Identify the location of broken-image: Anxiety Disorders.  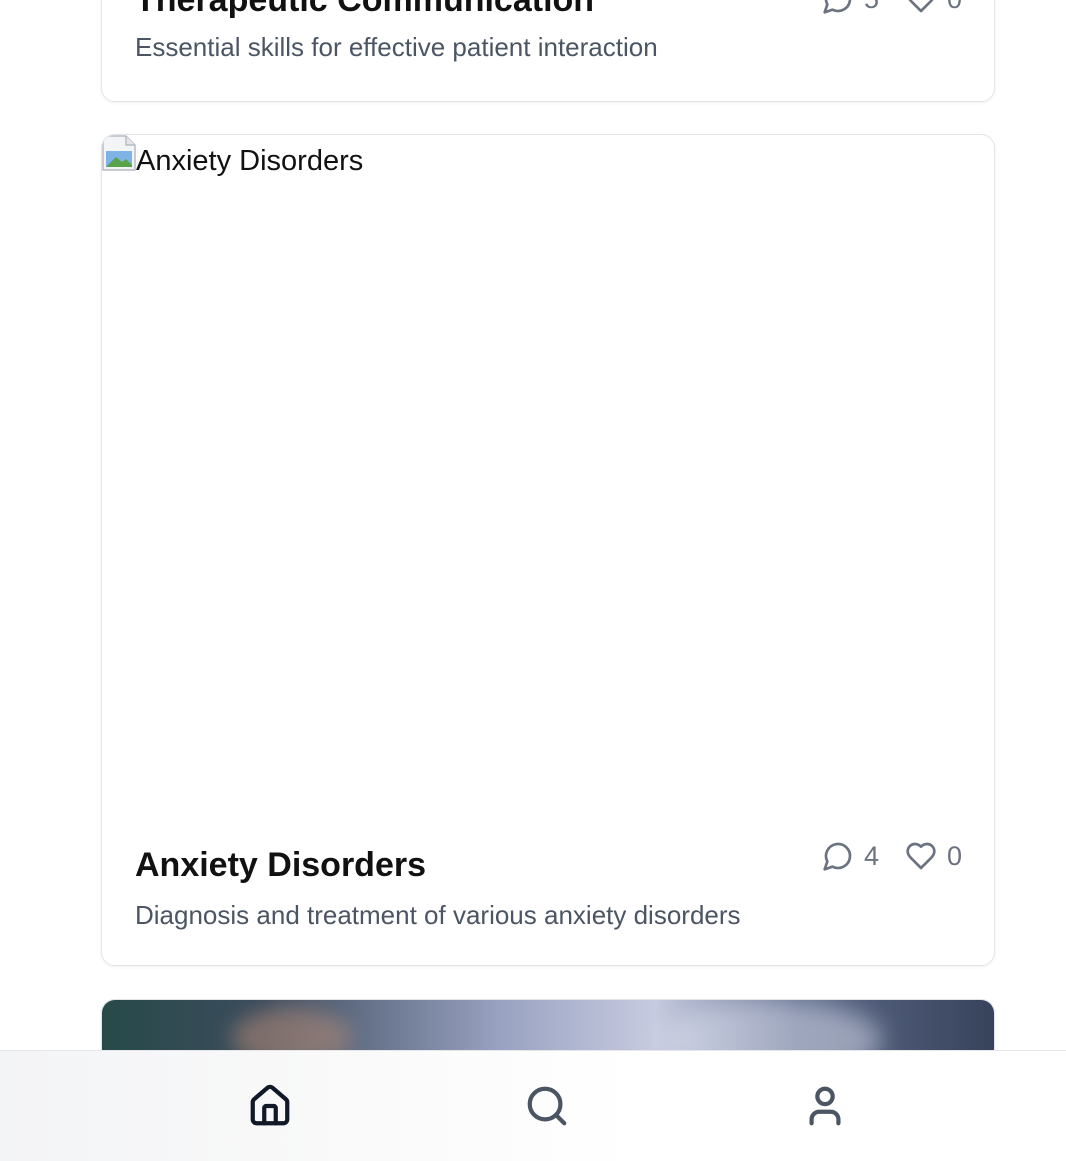
(232, 156).